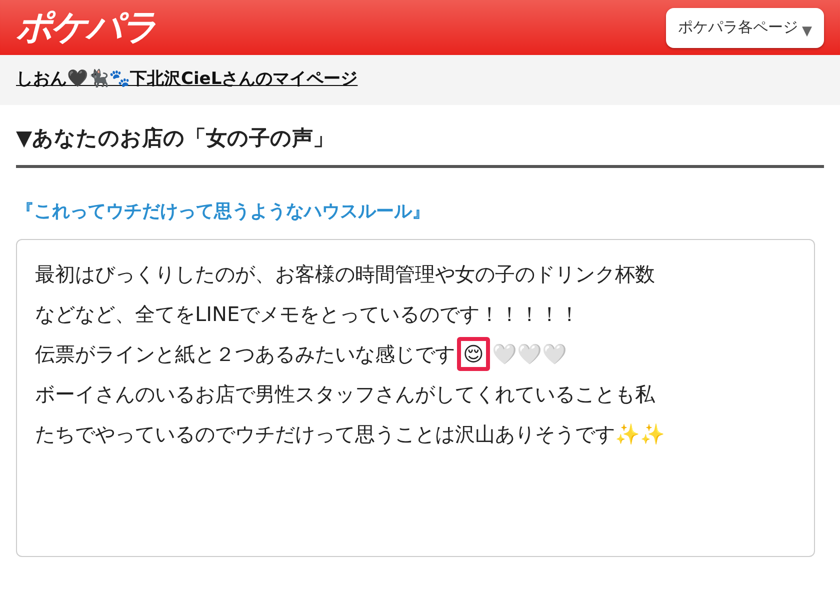 The width and height of the screenshot is (840, 598). What do you see at coordinates (745, 28) in the screenshot?
I see `page-menu-button: ポケパラ各ページ $_{▼}$` at bounding box center [745, 28].